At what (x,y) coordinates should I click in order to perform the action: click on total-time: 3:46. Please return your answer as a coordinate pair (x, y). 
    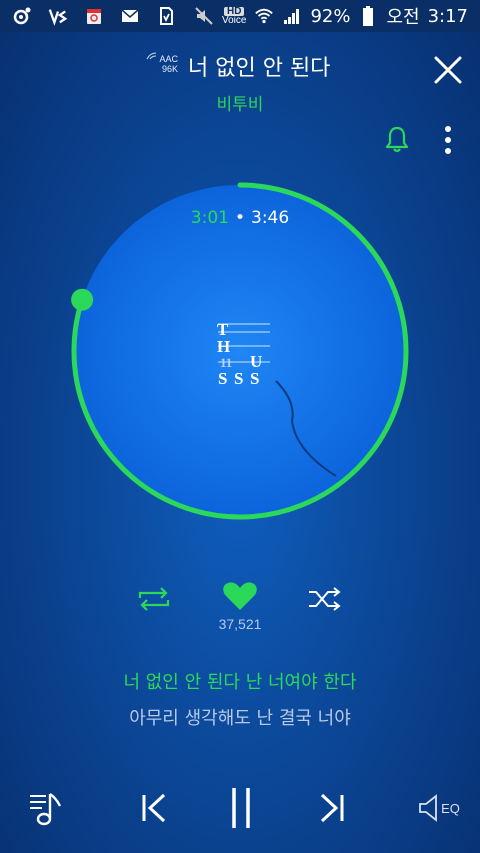
    Looking at the image, I should click on (270, 218).